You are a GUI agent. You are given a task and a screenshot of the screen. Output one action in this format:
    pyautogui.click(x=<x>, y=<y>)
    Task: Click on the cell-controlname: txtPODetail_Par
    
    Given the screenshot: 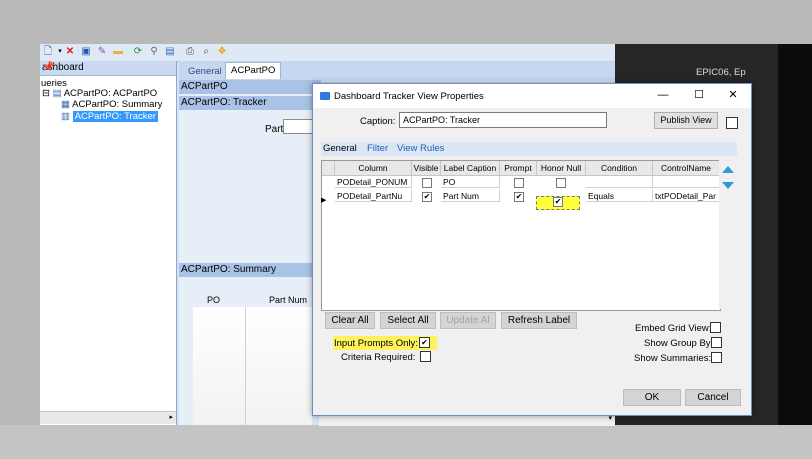 What is the action you would take?
    pyautogui.click(x=686, y=196)
    